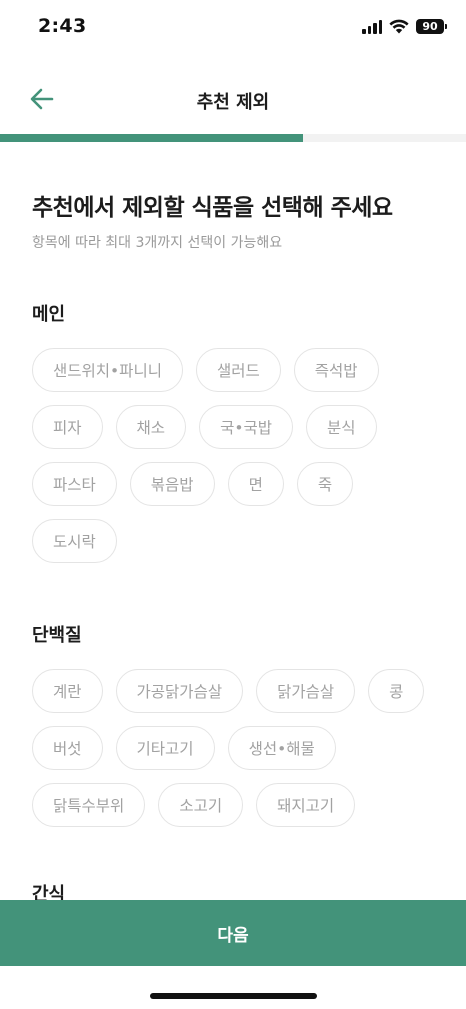 The height and width of the screenshot is (1009, 466). Describe the element at coordinates (62, 26) in the screenshot. I see `status-time: 2:43` at that location.